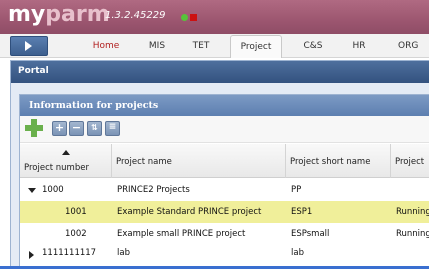 This screenshot has height=269, width=429. I want to click on myparm-logo: myparm, so click(59, 14).